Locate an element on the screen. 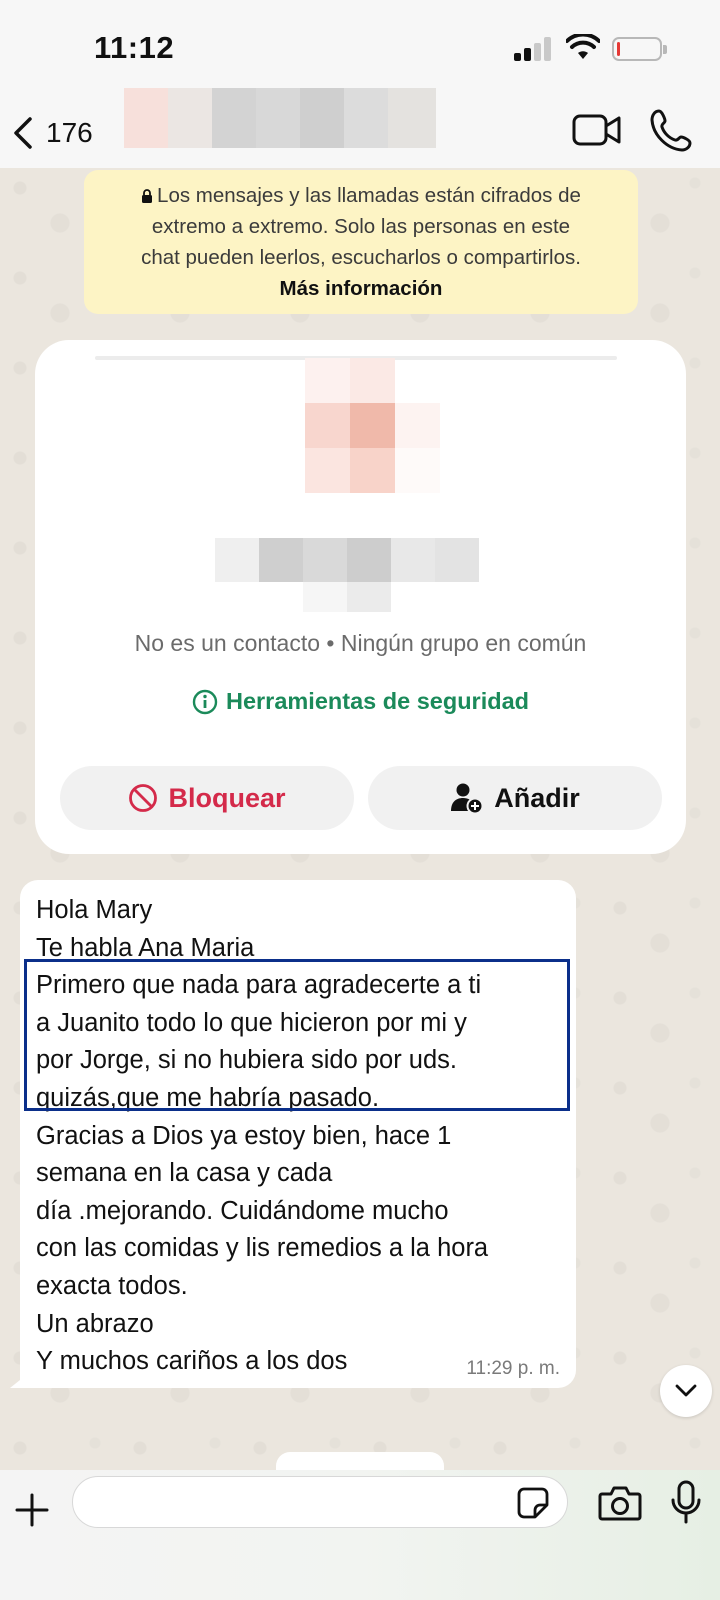  lock-icon is located at coordinates (147, 196).